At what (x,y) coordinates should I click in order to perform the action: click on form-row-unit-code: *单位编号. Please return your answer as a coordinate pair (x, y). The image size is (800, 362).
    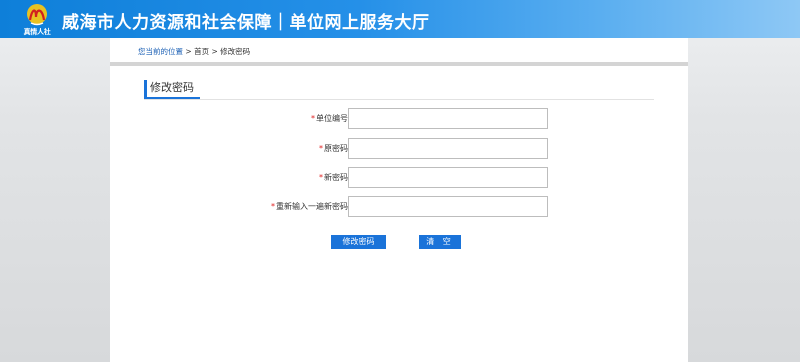
    Looking at the image, I should click on (399, 118).